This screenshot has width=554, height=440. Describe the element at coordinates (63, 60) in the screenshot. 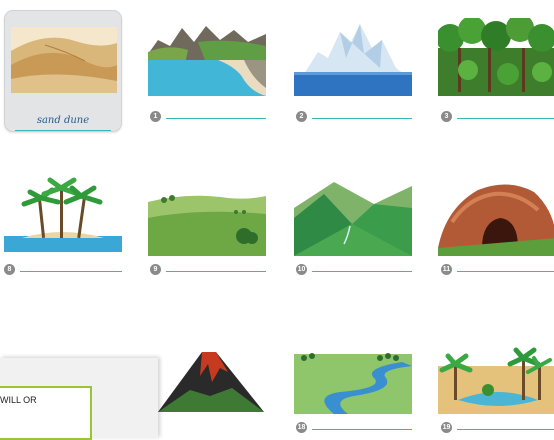

I see `sand-dune-picture` at that location.